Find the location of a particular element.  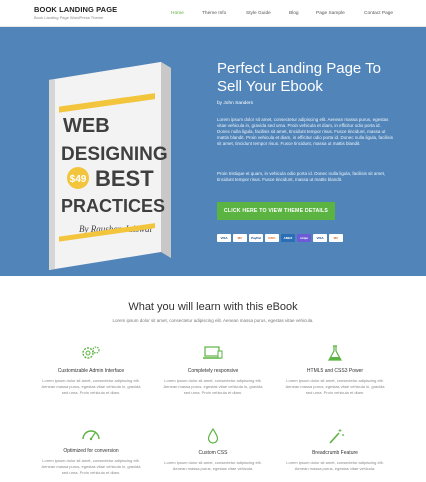

feature-title: HTML5 and CSS3 Power is located at coordinates (335, 371).